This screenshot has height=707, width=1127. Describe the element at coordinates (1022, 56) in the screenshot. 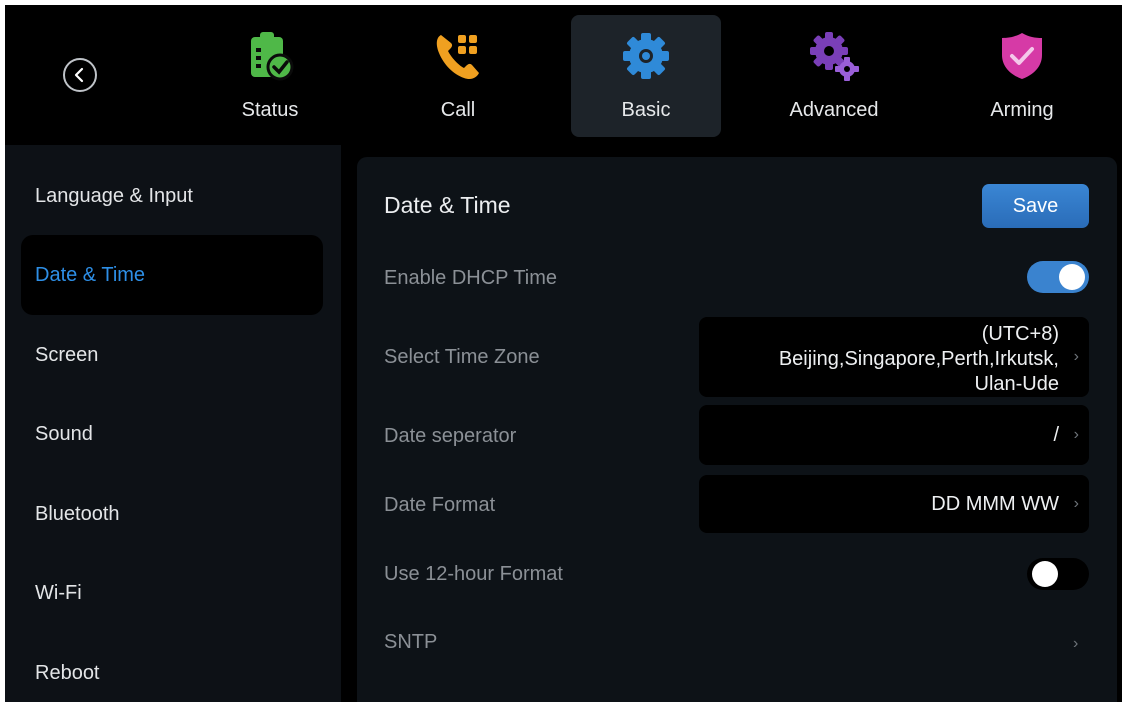

I see `shield-check-icon` at that location.